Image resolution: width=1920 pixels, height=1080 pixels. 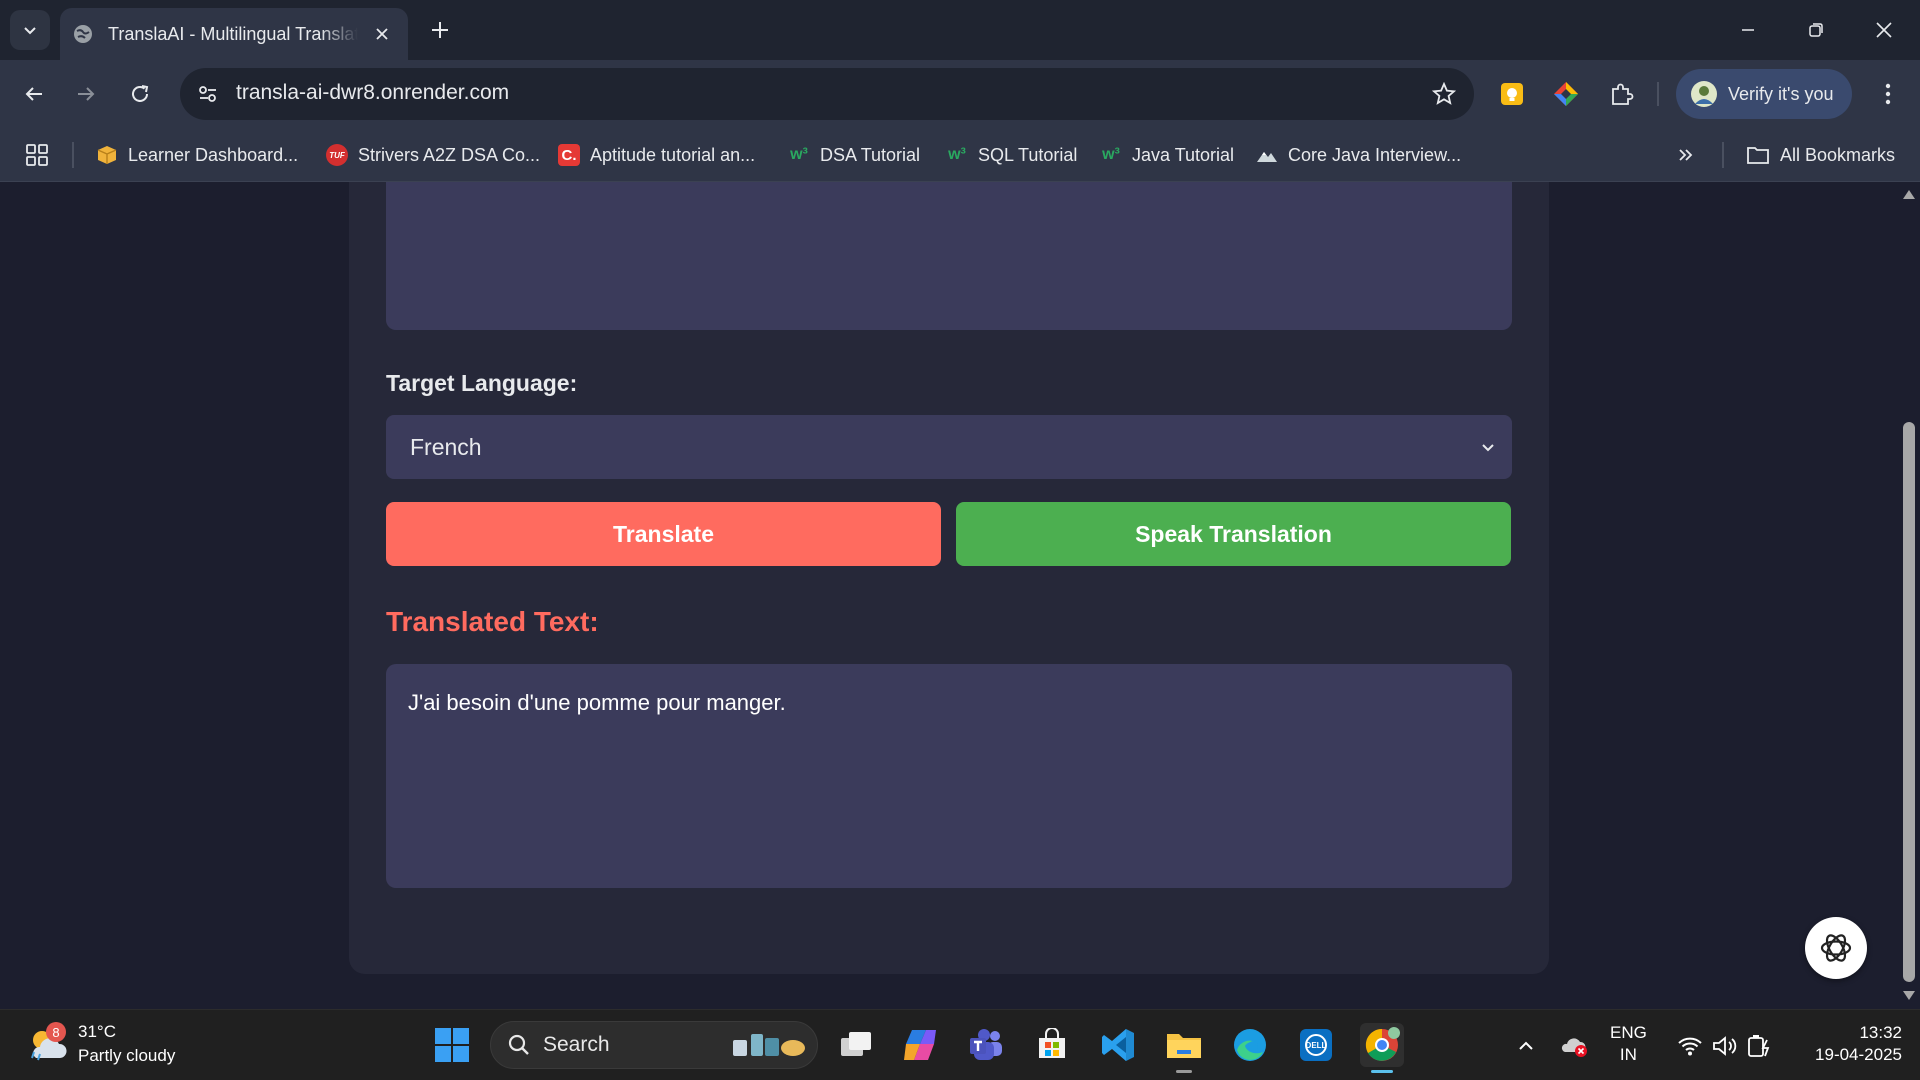 What do you see at coordinates (654, 1045) in the screenshot?
I see `taskbar-search: Search` at bounding box center [654, 1045].